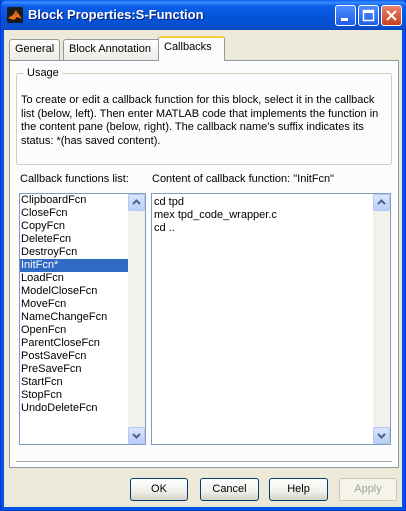 The width and height of the screenshot is (406, 511). I want to click on maximize-button, so click(368, 15).